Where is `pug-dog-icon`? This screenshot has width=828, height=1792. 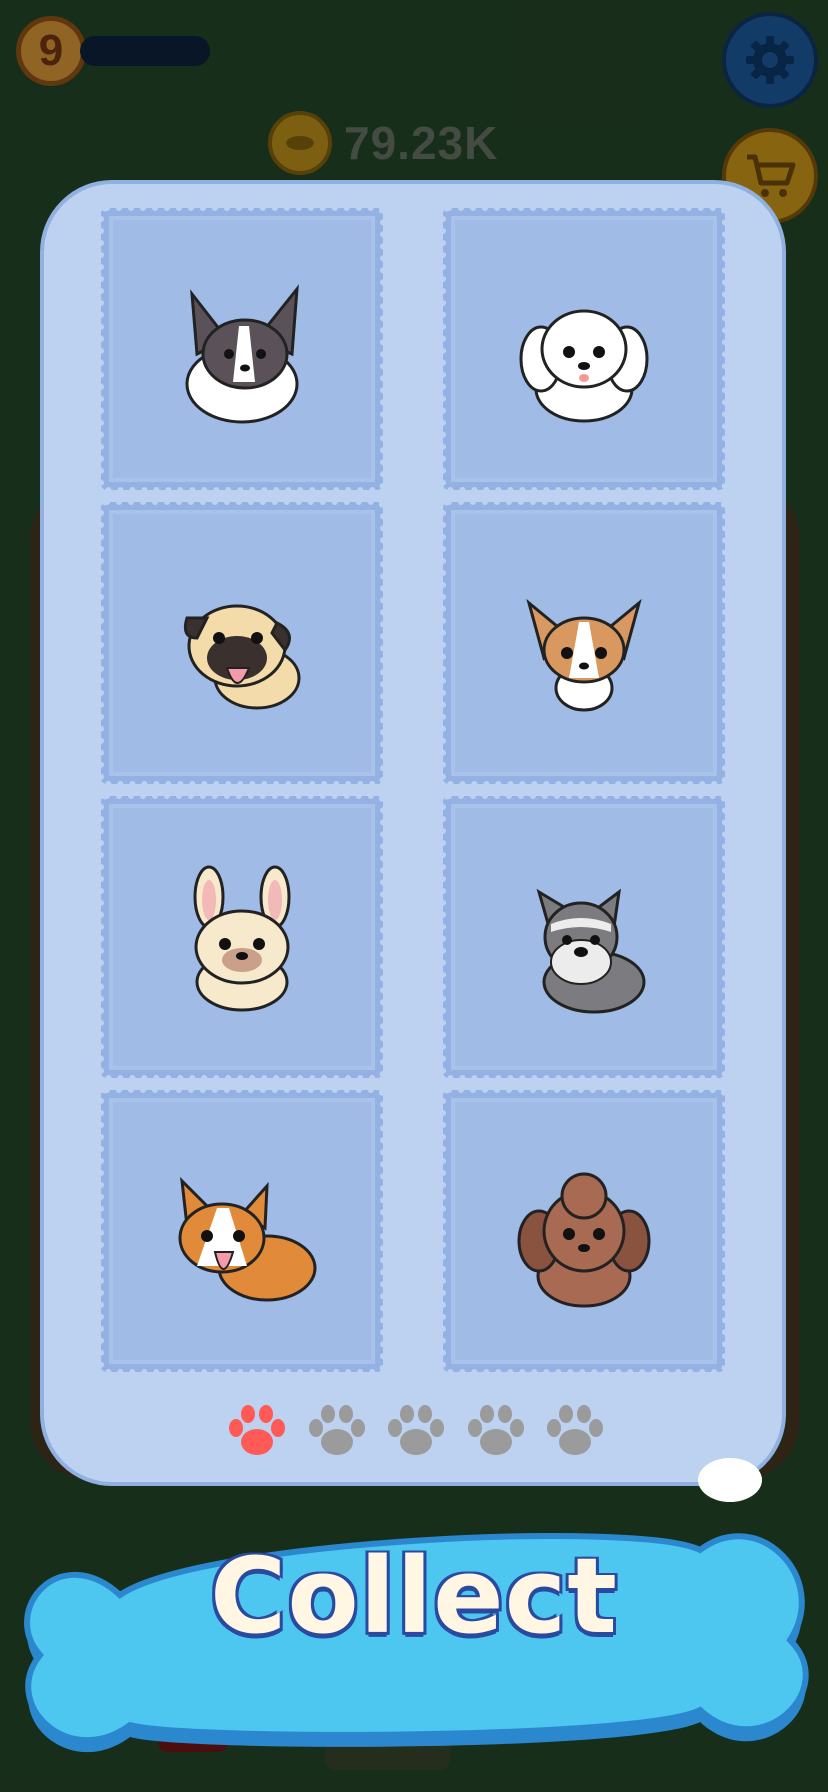
pug-dog-icon is located at coordinates (242, 657).